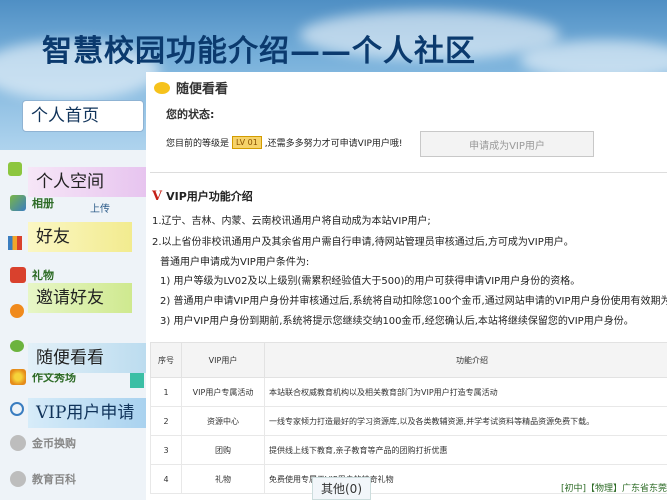 The height and width of the screenshot is (500, 667). What do you see at coordinates (87, 358) in the screenshot?
I see `nav-browse: 随便看看` at bounding box center [87, 358].